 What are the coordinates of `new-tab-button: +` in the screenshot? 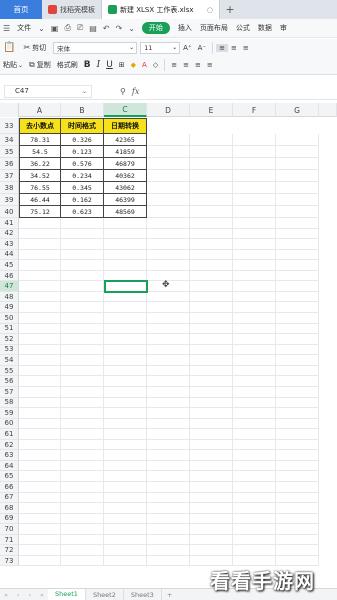 It's located at (230, 9).